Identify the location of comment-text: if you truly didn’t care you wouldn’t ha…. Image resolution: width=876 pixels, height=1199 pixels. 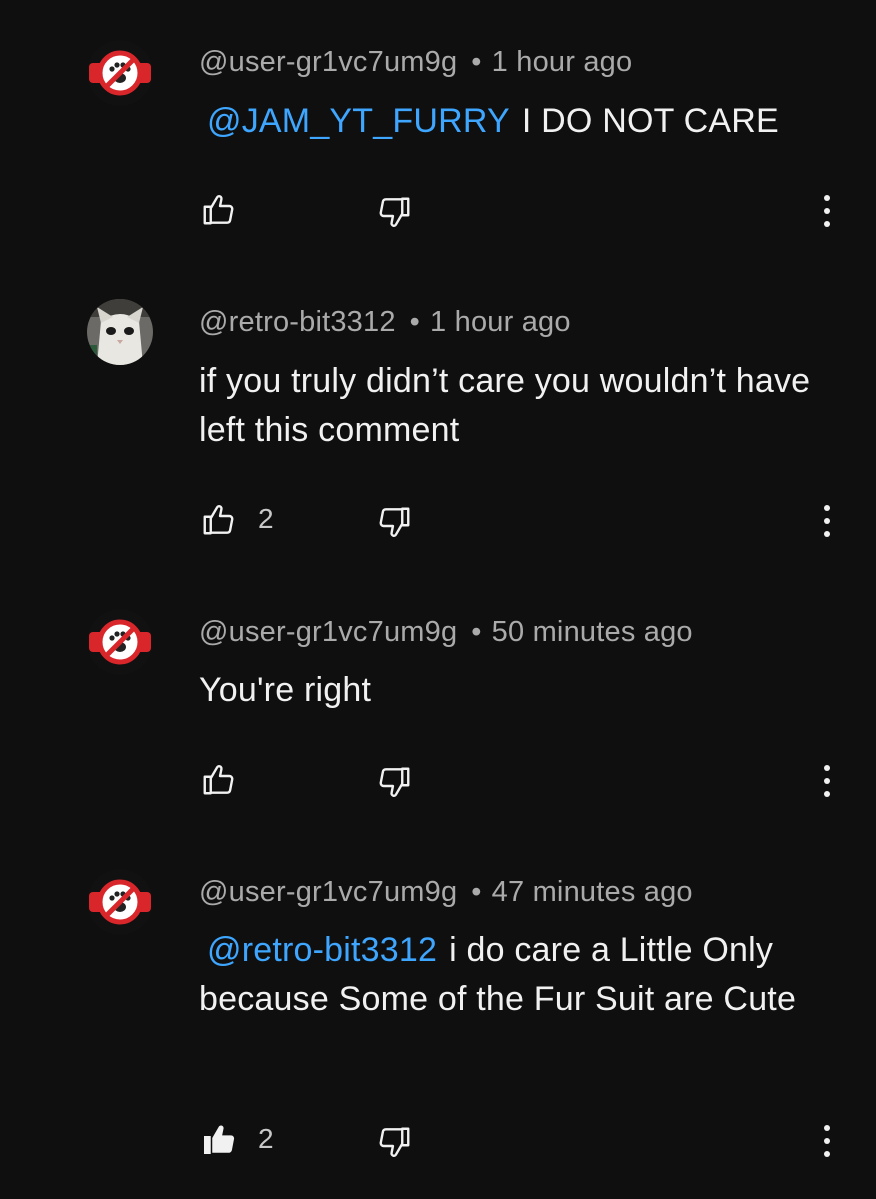
(514, 406).